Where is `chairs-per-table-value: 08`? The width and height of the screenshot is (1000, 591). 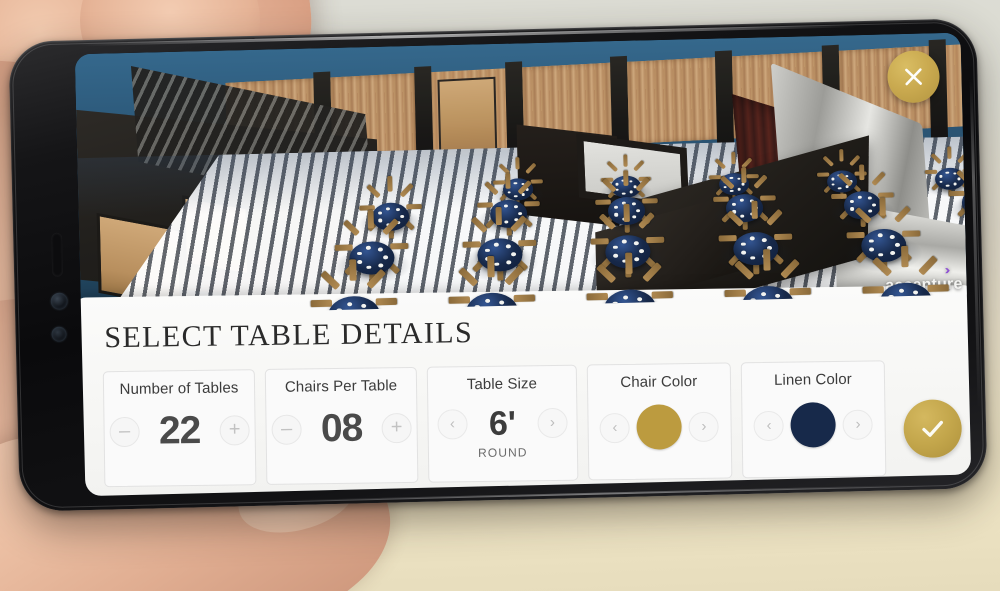
chairs-per-table-value: 08 is located at coordinates (341, 428).